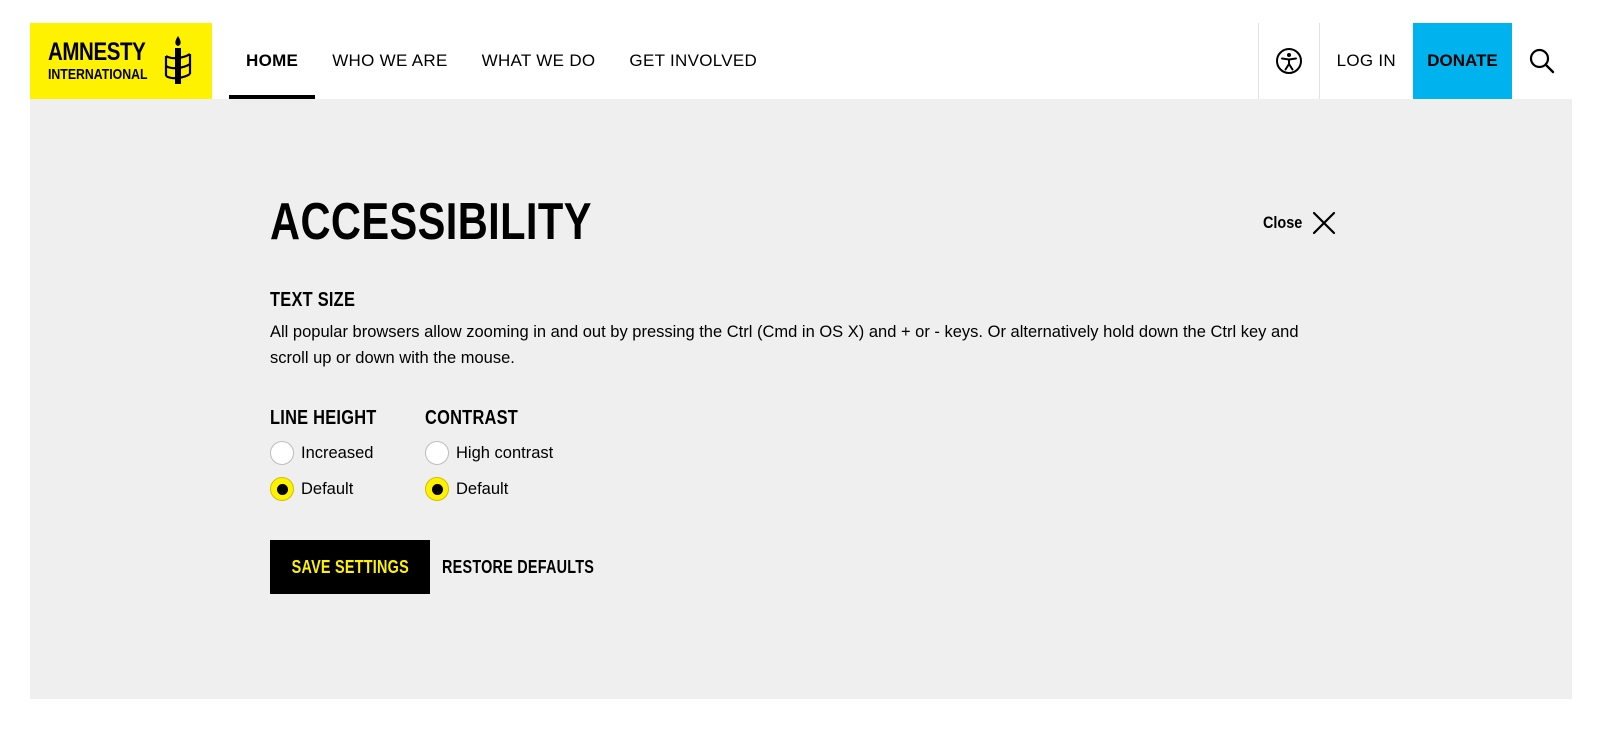 The height and width of the screenshot is (730, 1600). Describe the element at coordinates (337, 452) in the screenshot. I see `option-label: Increased` at that location.